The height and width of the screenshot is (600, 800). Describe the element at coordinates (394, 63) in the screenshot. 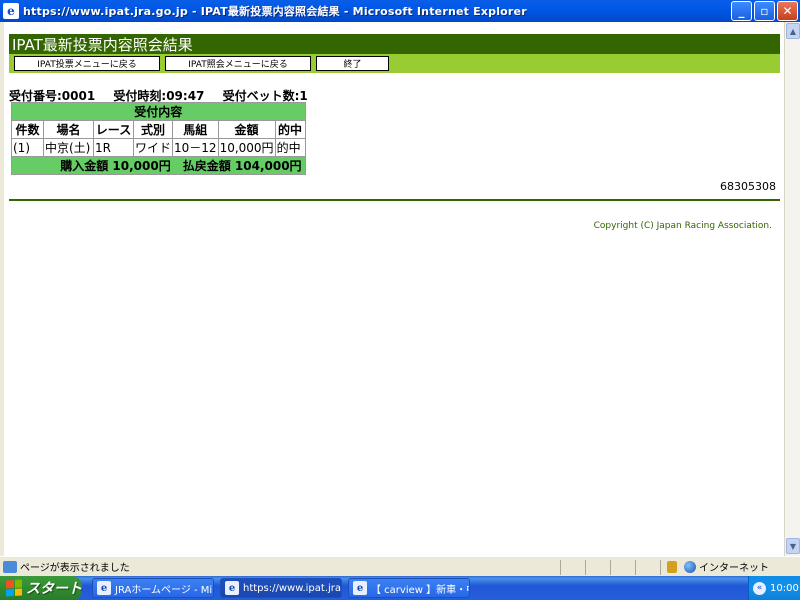

I see `menu-bar: IPAT投票メニューに戻る IPAT照会メニューに戻る 終了` at that location.